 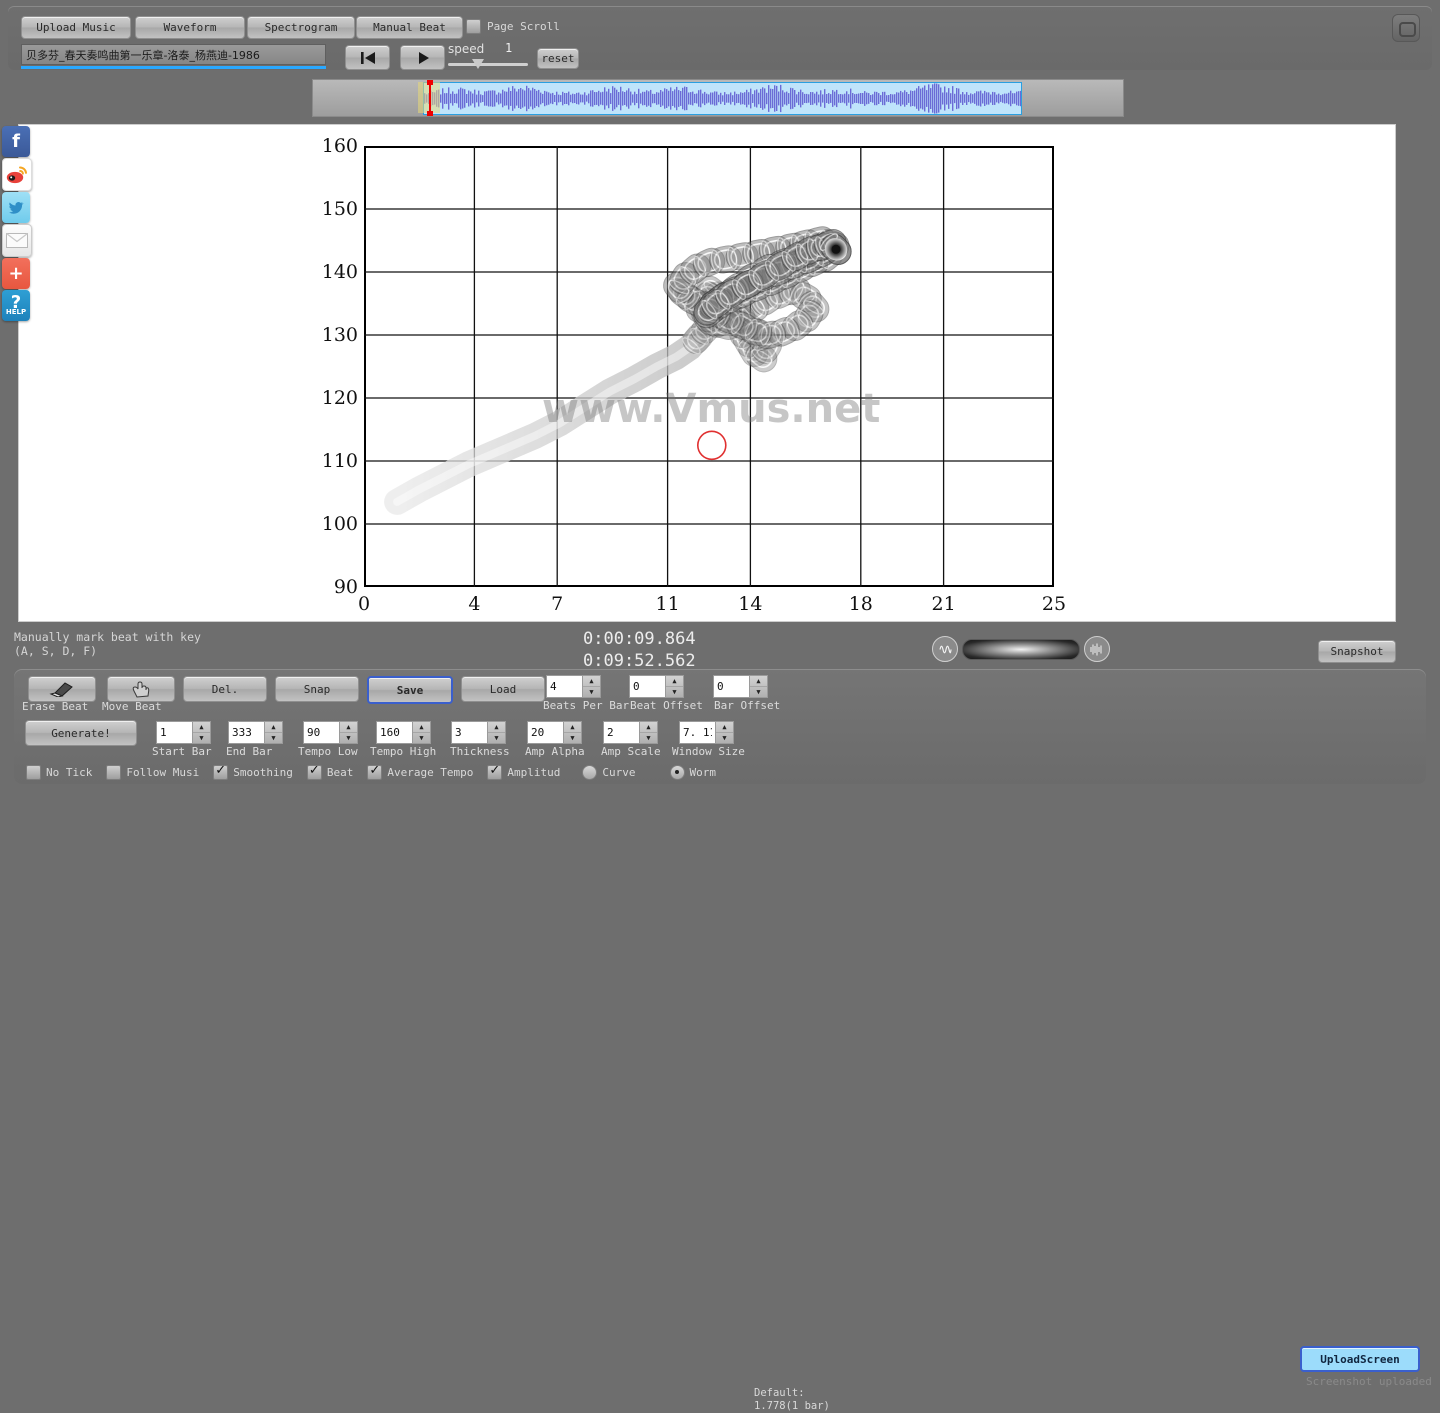 I want to click on tempo-low-stepper: ▲ ▼, so click(x=348, y=732).